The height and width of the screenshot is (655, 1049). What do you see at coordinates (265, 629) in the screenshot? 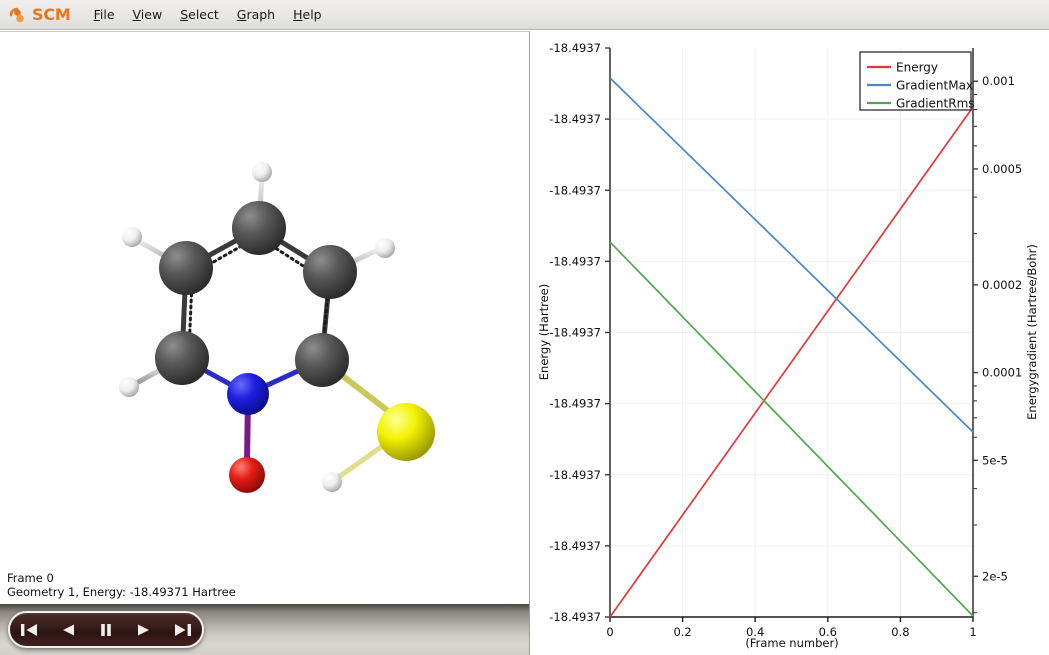
I see `playback-bar` at bounding box center [265, 629].